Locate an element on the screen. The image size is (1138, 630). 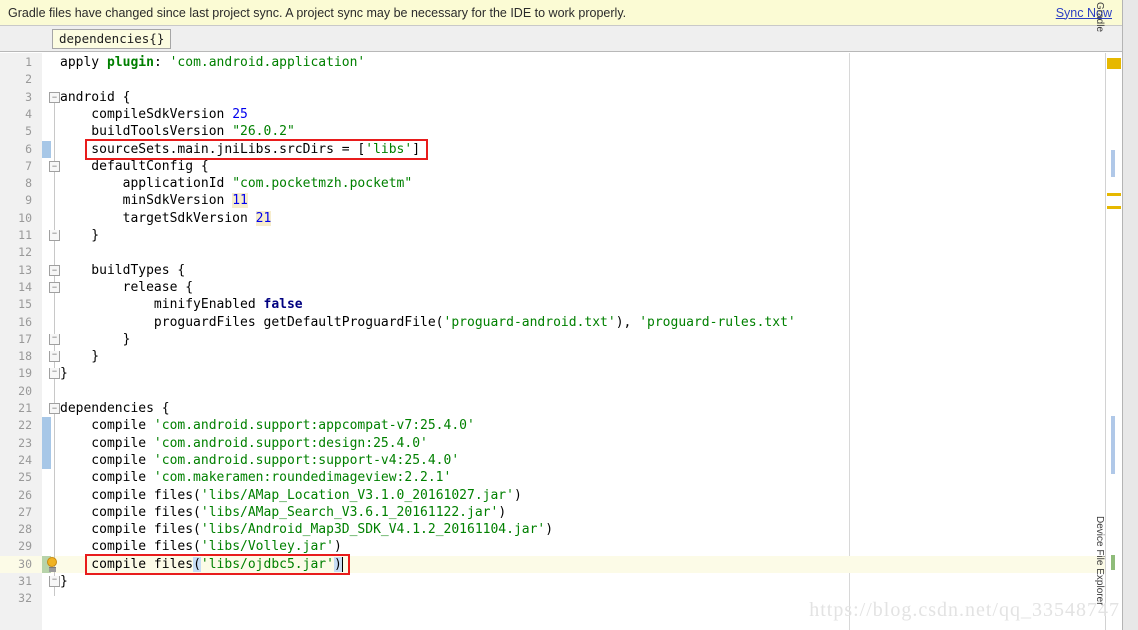
line-number: 23 is located at coordinates (25, 442).